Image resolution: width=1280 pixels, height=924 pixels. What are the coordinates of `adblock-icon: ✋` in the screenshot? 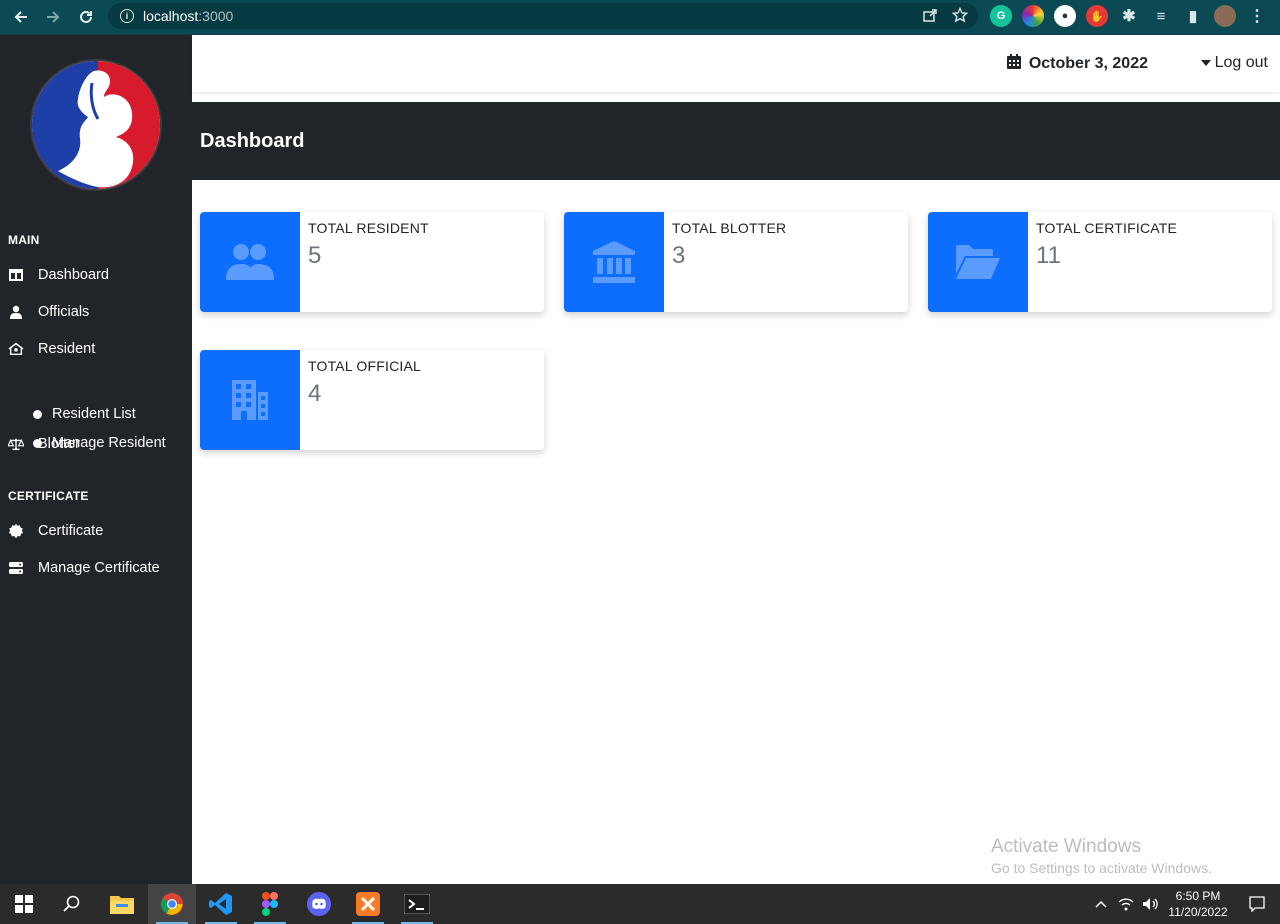 It's located at (1097, 16).